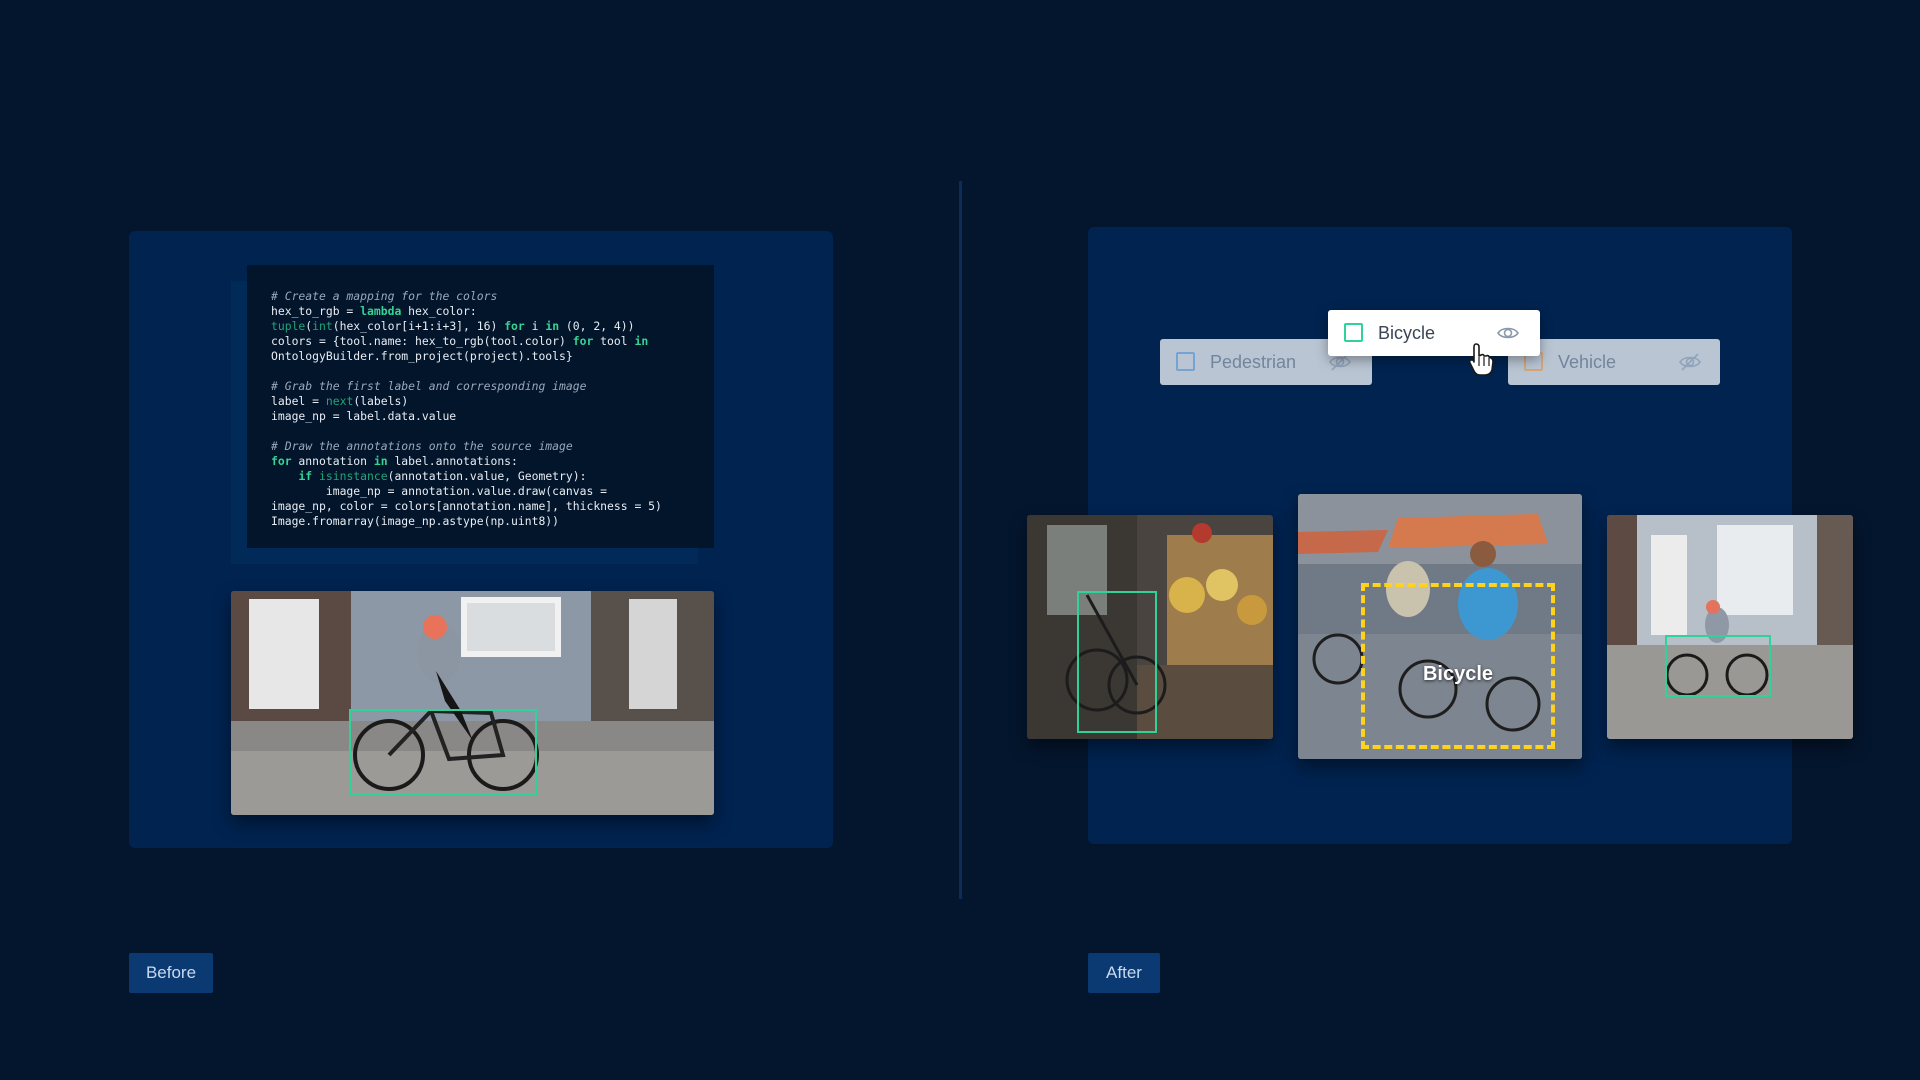 This screenshot has height=1080, width=1920. What do you see at coordinates (1253, 362) in the screenshot?
I see `pedestrian-label: Pedestrian` at bounding box center [1253, 362].